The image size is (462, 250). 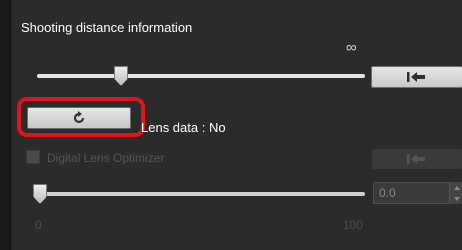 I want to click on dlo-slider-thumb, so click(x=40, y=194).